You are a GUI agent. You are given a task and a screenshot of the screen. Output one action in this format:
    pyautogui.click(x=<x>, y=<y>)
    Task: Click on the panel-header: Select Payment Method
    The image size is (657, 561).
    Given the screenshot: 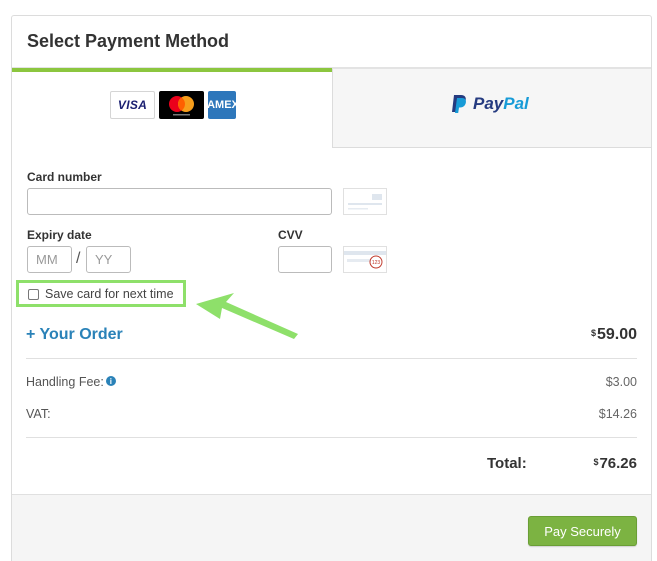 What is the action you would take?
    pyautogui.click(x=331, y=42)
    